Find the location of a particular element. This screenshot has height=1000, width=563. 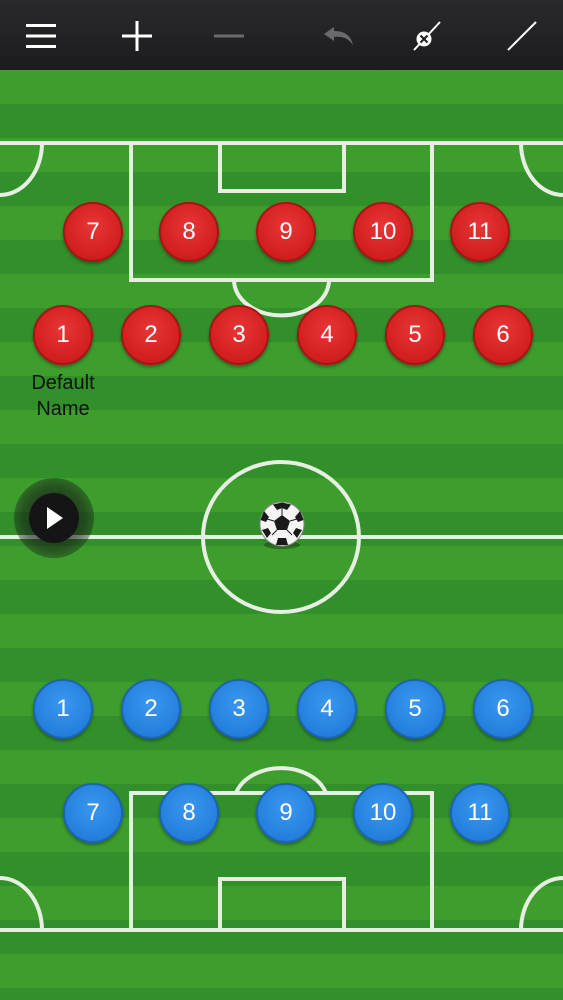

toolbar is located at coordinates (281, 35).